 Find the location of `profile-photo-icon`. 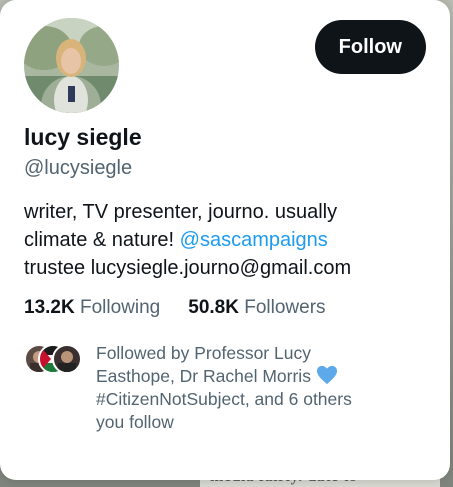

profile-photo-icon is located at coordinates (71, 65).